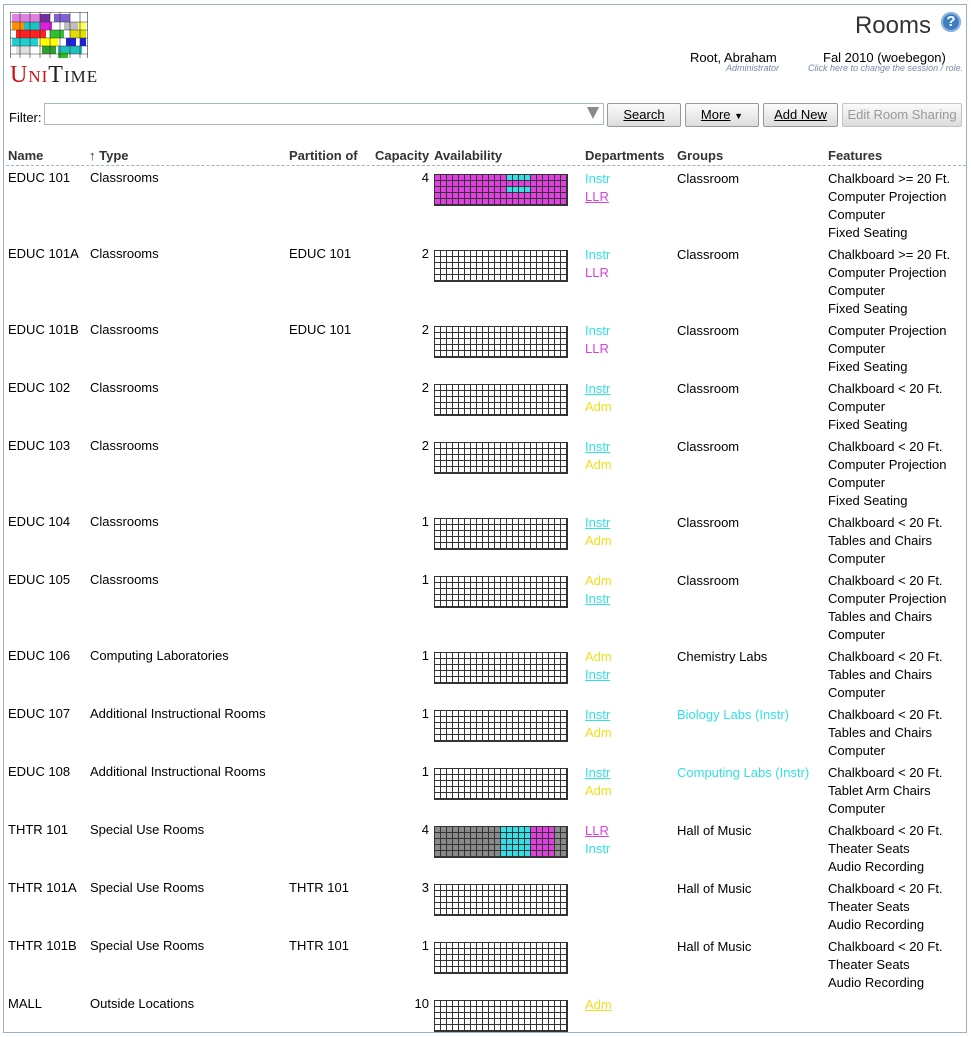 The image size is (971, 1037). I want to click on room-name: MALL, so click(25, 1003).